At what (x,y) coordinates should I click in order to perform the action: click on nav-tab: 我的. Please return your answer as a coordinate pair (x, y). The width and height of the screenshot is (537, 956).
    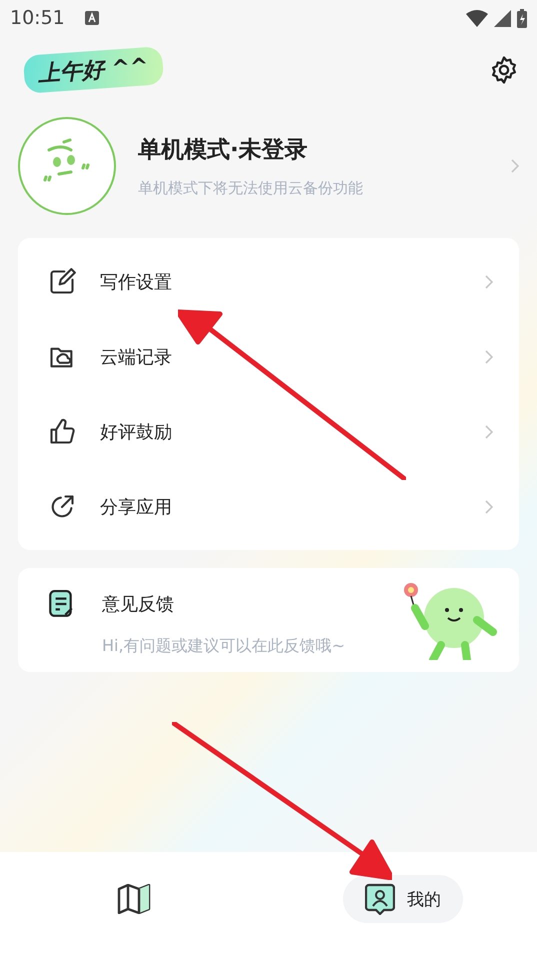
    Looking at the image, I should click on (402, 899).